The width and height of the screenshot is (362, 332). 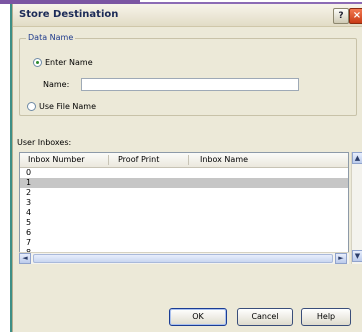 I want to click on arrow-up-icon: ▲, so click(x=357, y=158).